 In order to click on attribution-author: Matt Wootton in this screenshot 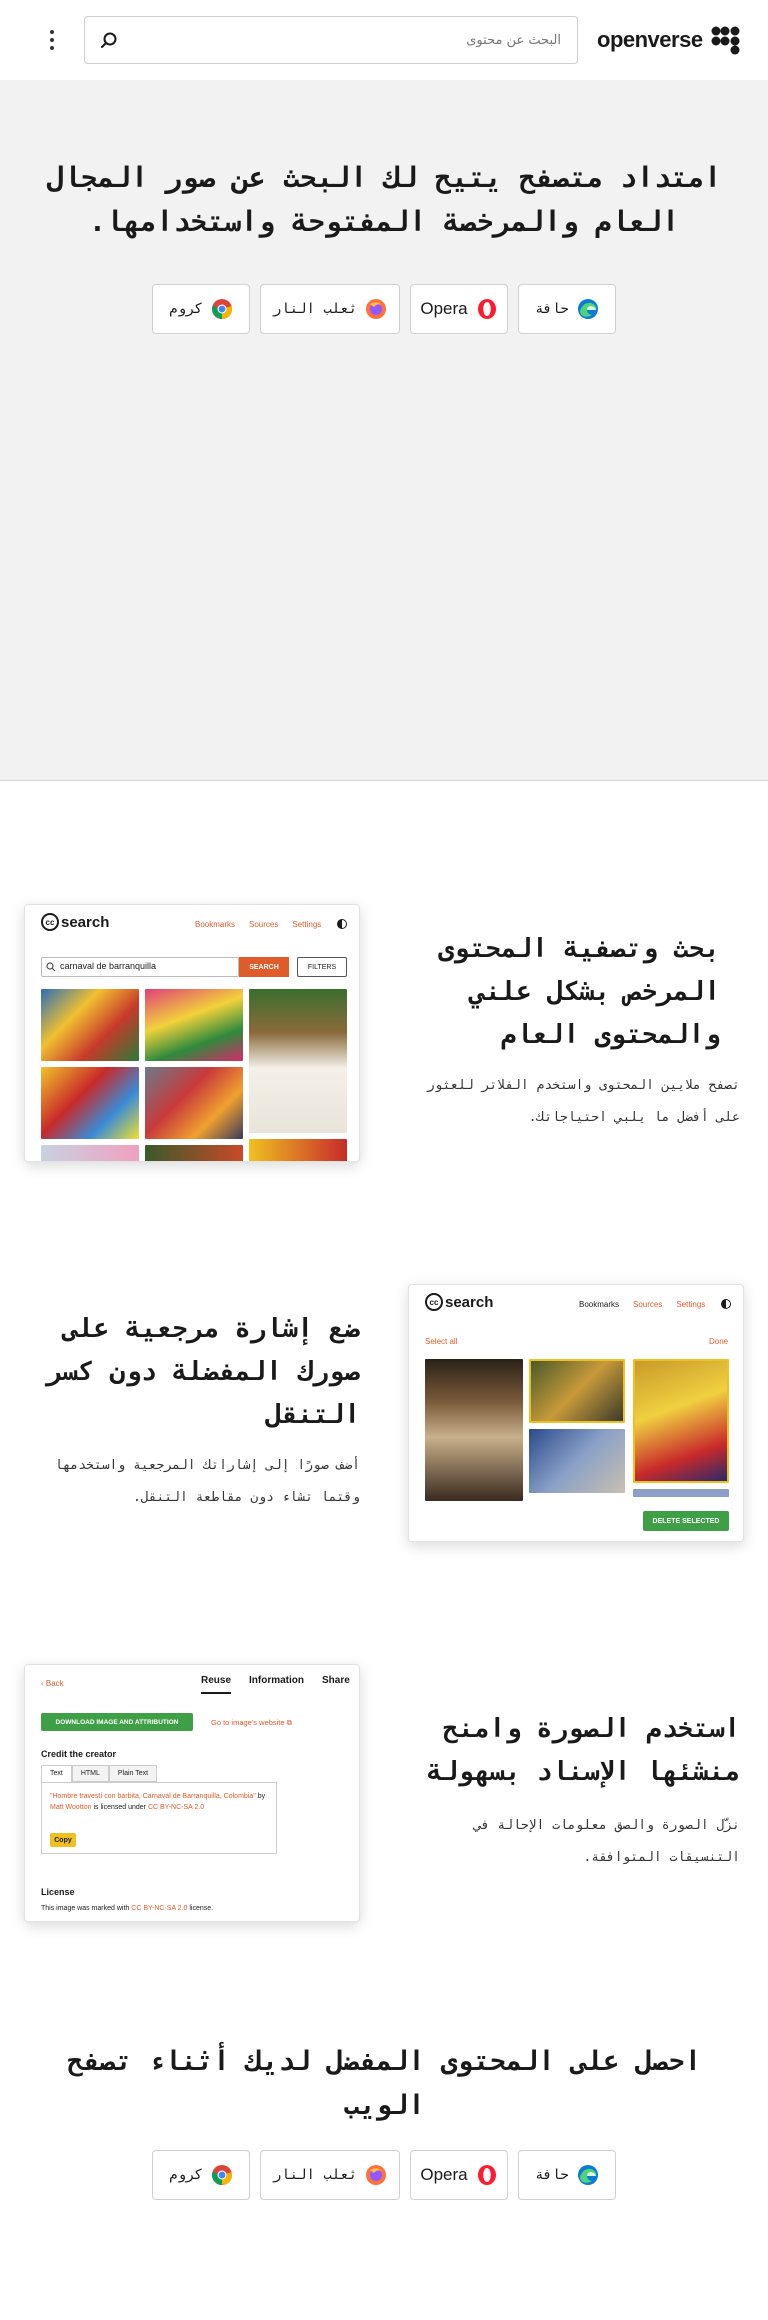, I will do `click(71, 1807)`.